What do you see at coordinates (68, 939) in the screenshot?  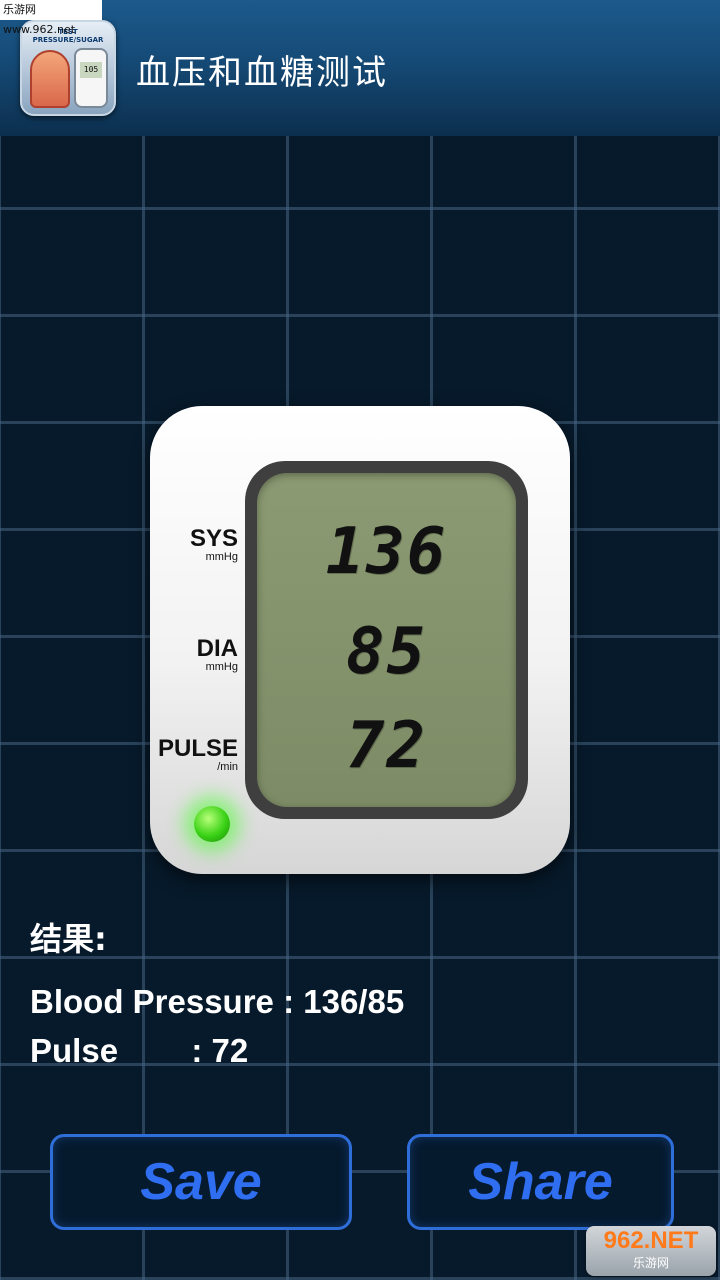 I see `results-heading: 结果:` at bounding box center [68, 939].